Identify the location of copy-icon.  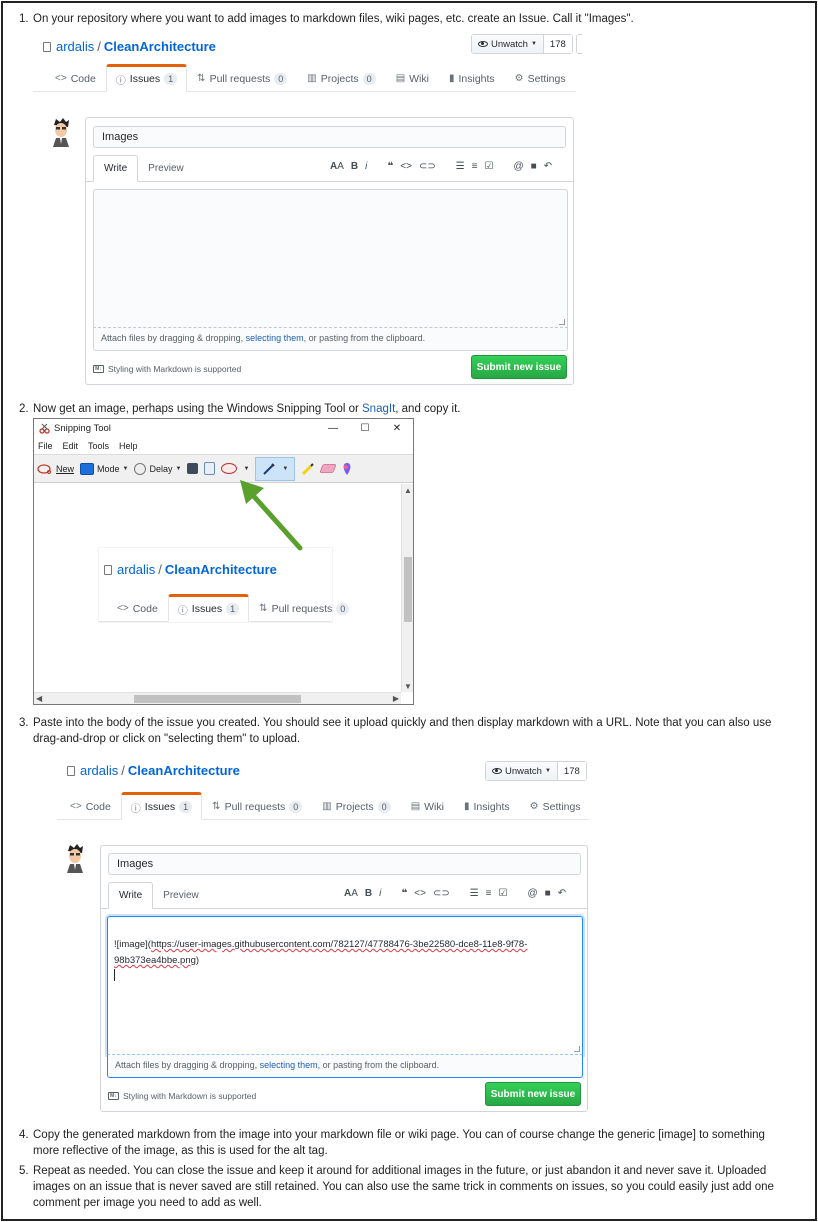
(210, 468).